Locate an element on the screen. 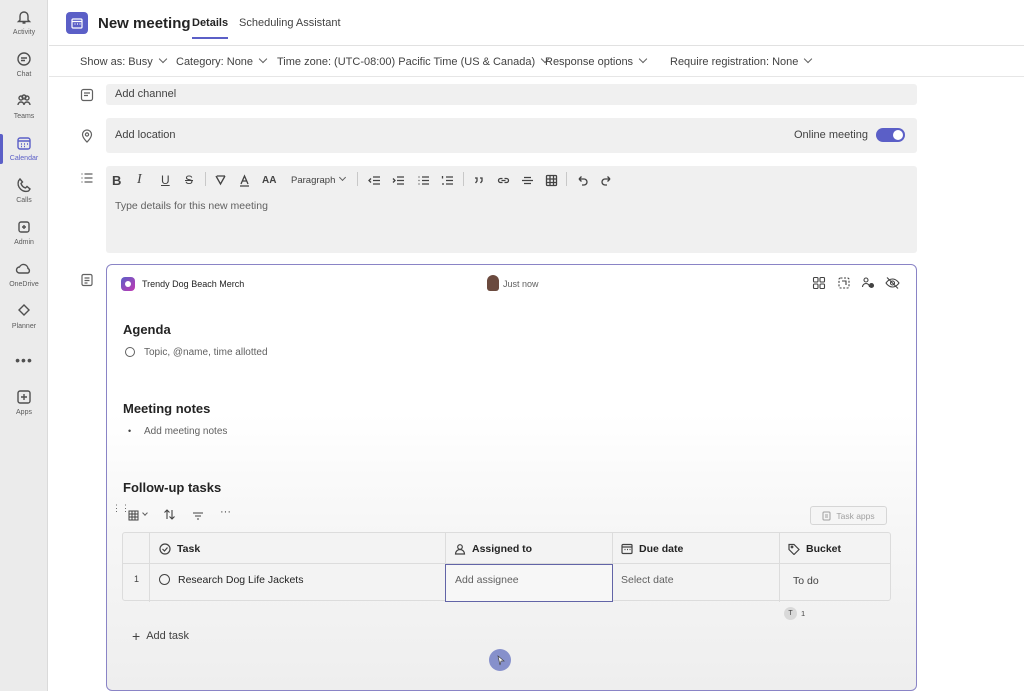  teams-icon is located at coordinates (24, 100).